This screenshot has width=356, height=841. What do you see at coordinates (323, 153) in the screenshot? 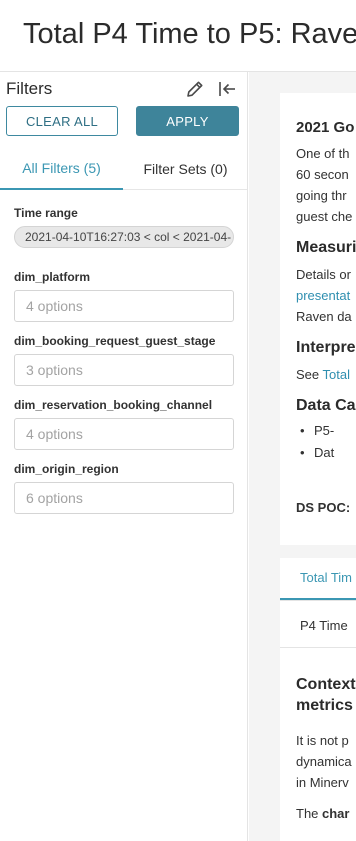
I see `intro-line: One of th` at bounding box center [323, 153].